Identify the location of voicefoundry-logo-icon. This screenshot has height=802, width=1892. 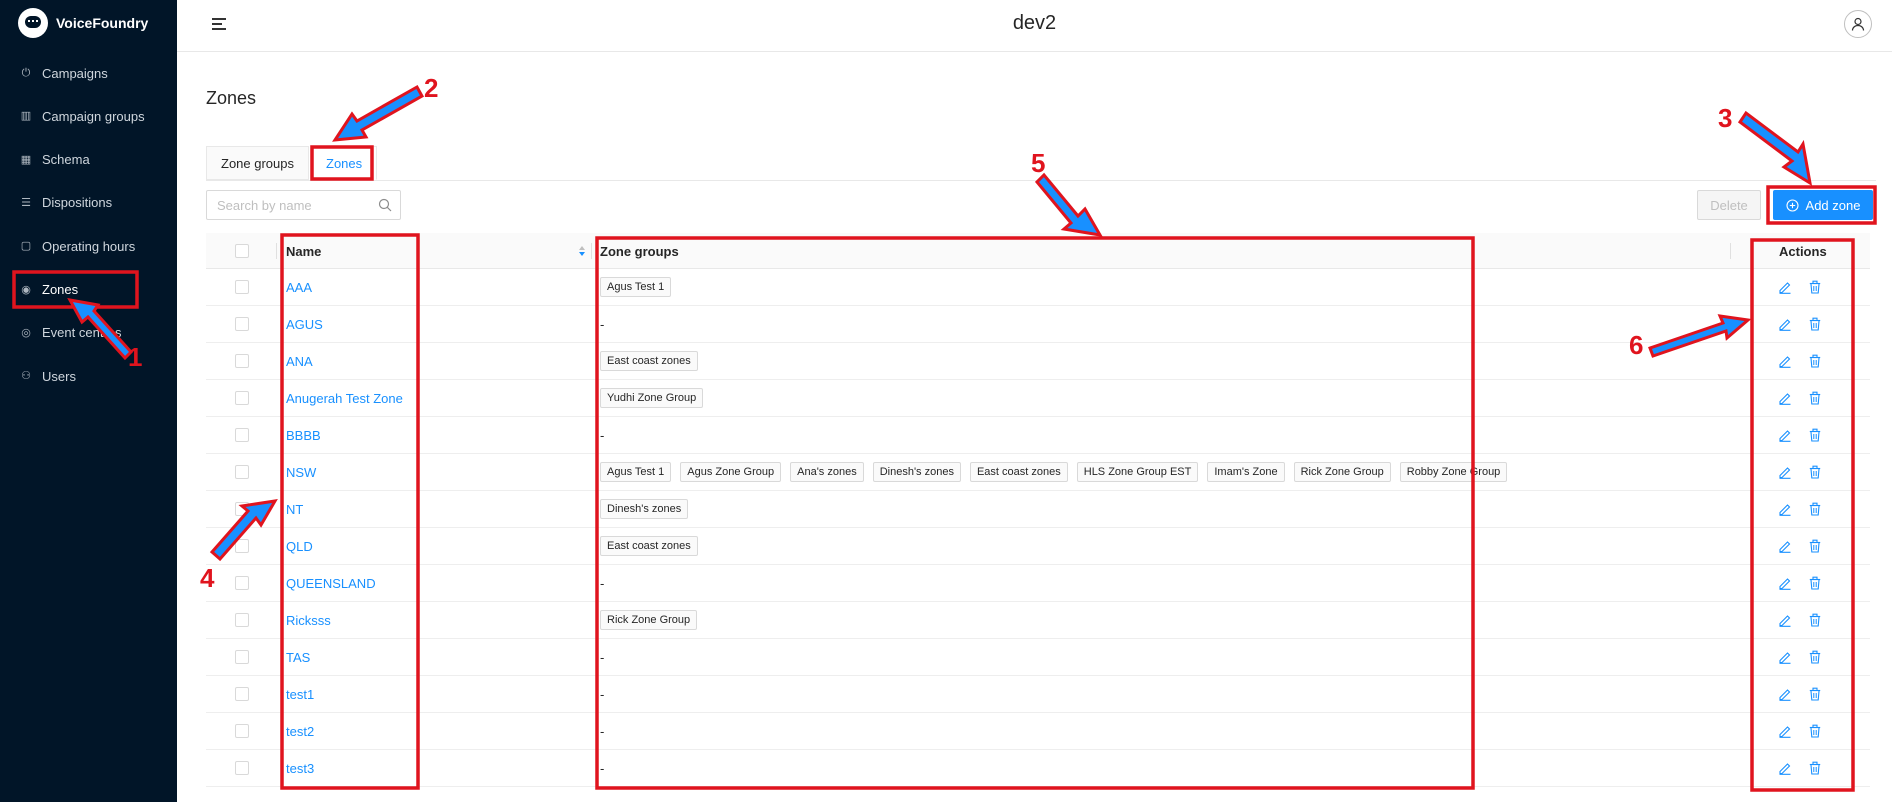
(33, 23).